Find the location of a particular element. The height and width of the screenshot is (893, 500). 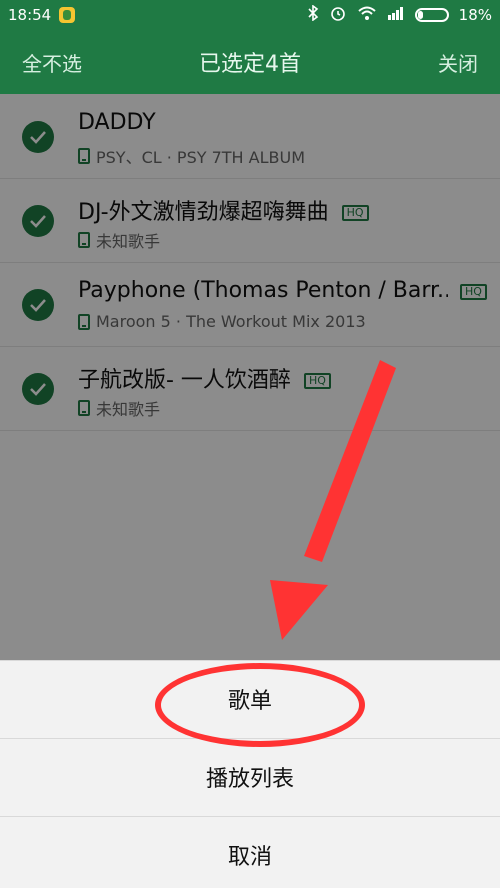

app-notification-icon is located at coordinates (67, 15).